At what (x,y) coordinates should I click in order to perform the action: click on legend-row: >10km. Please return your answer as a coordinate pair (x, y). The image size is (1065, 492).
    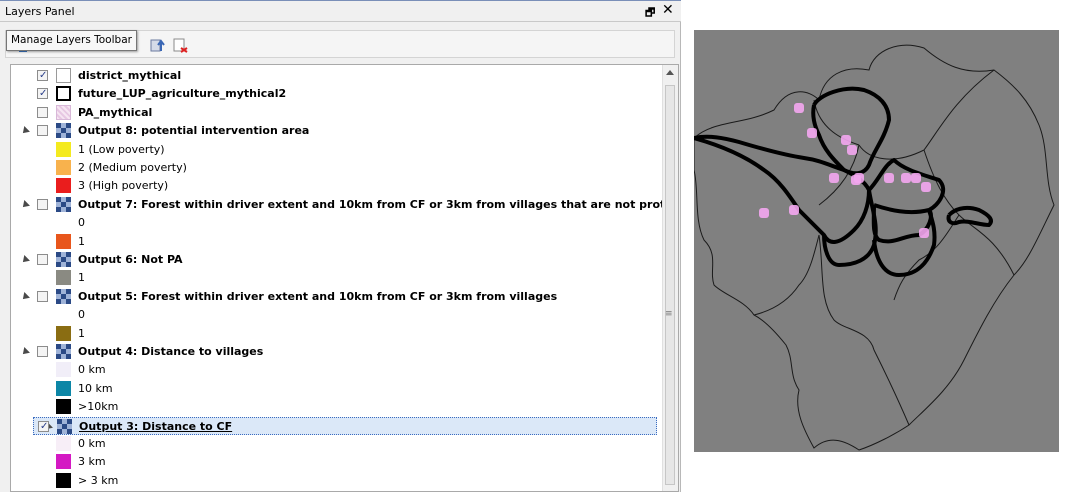
    Looking at the image, I should click on (311, 407).